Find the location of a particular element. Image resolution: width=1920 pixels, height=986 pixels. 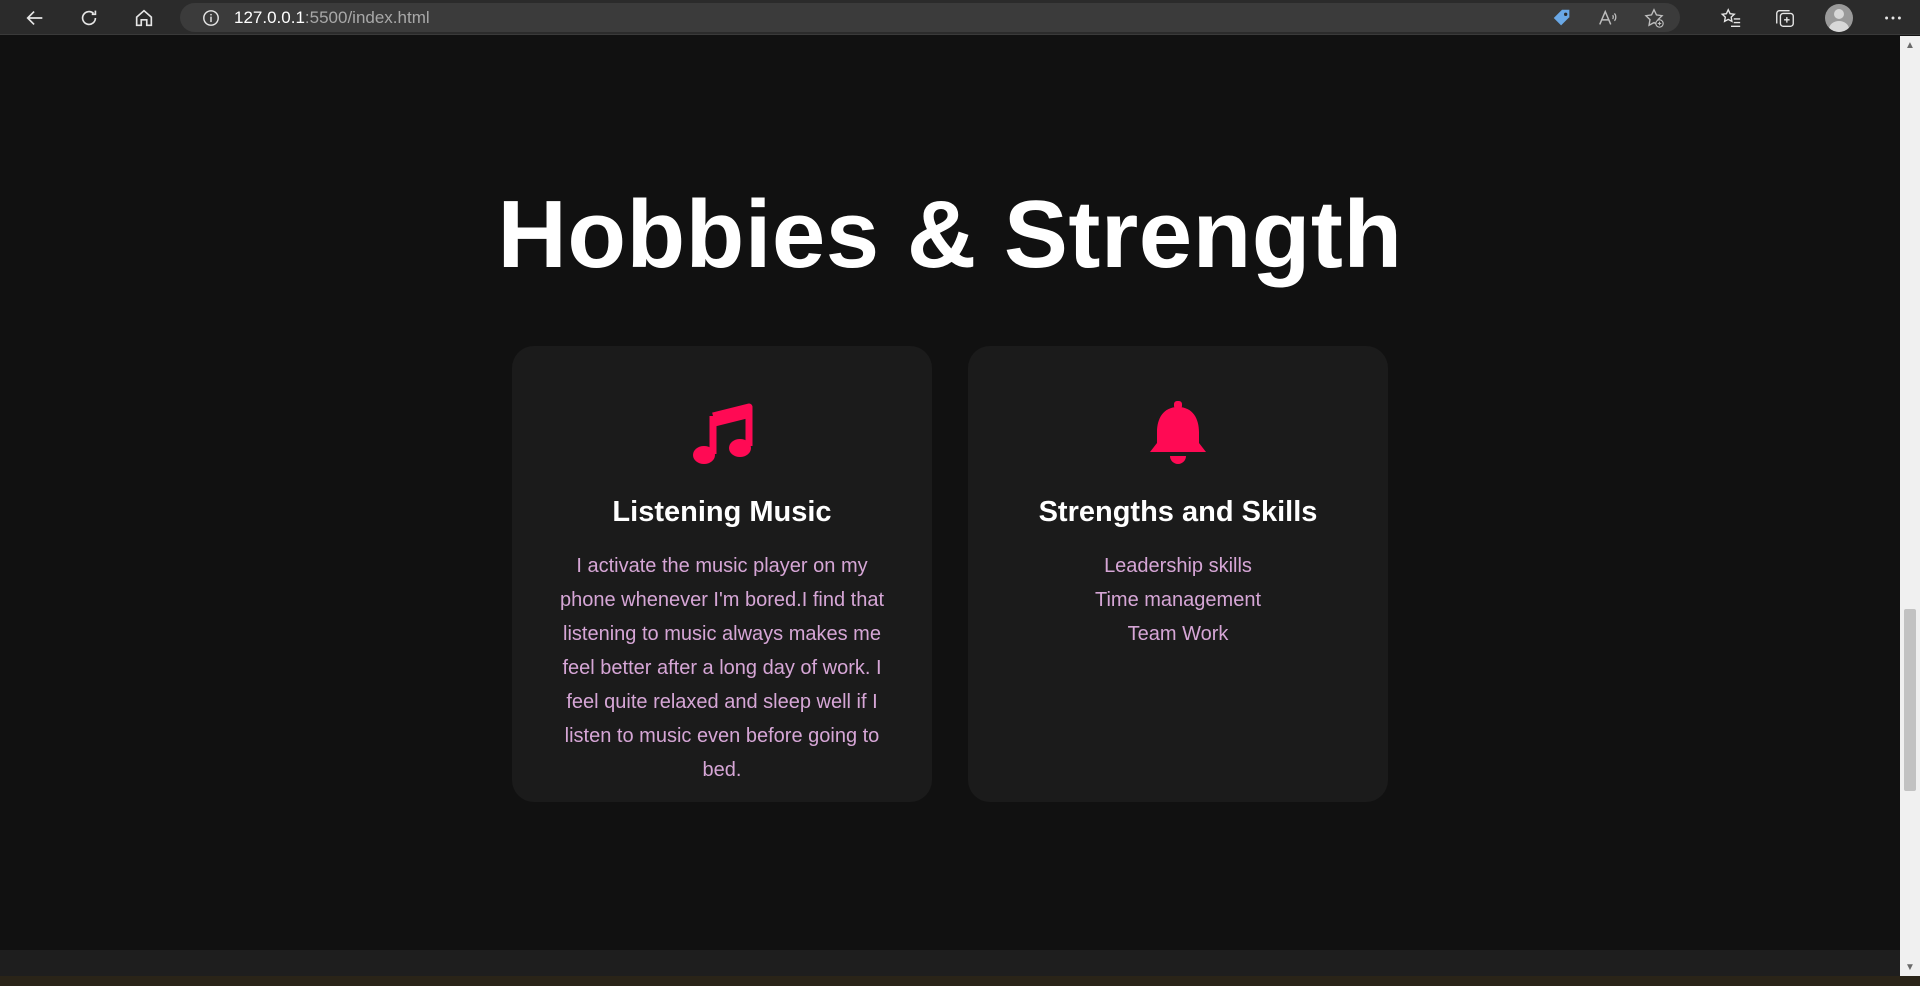

favorites-button is located at coordinates (1731, 17).